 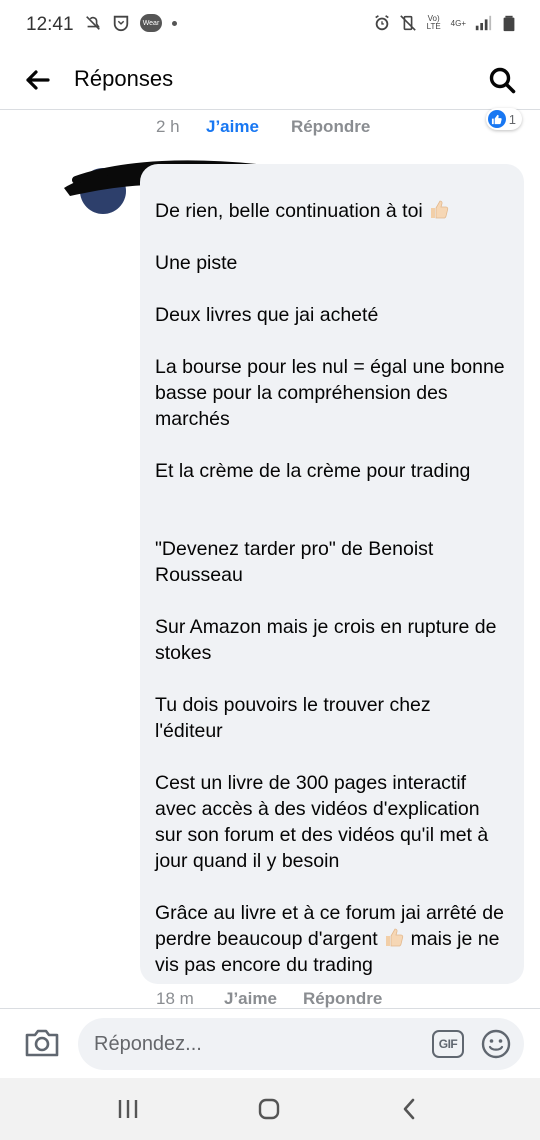 I want to click on home-button, so click(x=269, y=1109).